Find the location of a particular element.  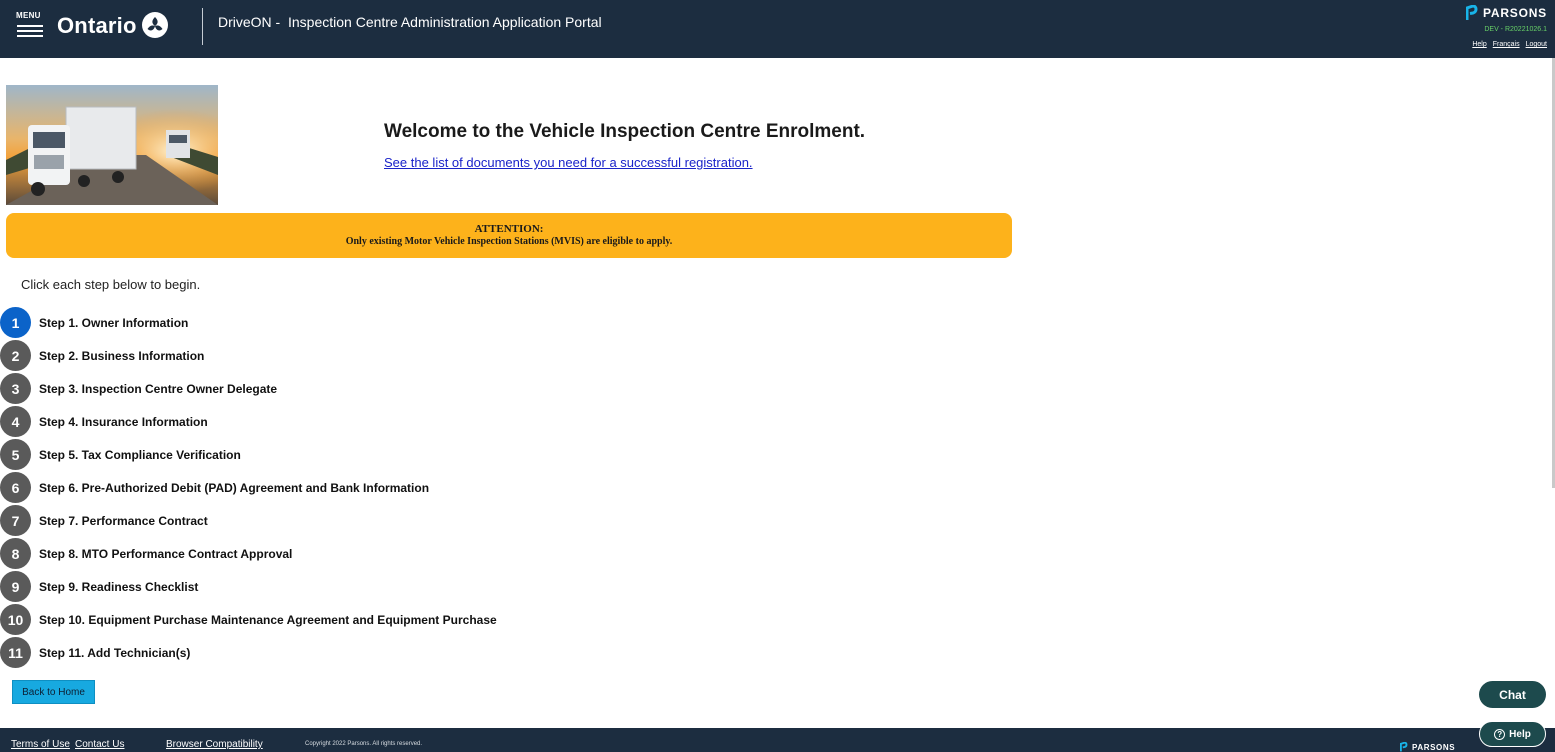

attention-title: ATTENTION: is located at coordinates (509, 229).